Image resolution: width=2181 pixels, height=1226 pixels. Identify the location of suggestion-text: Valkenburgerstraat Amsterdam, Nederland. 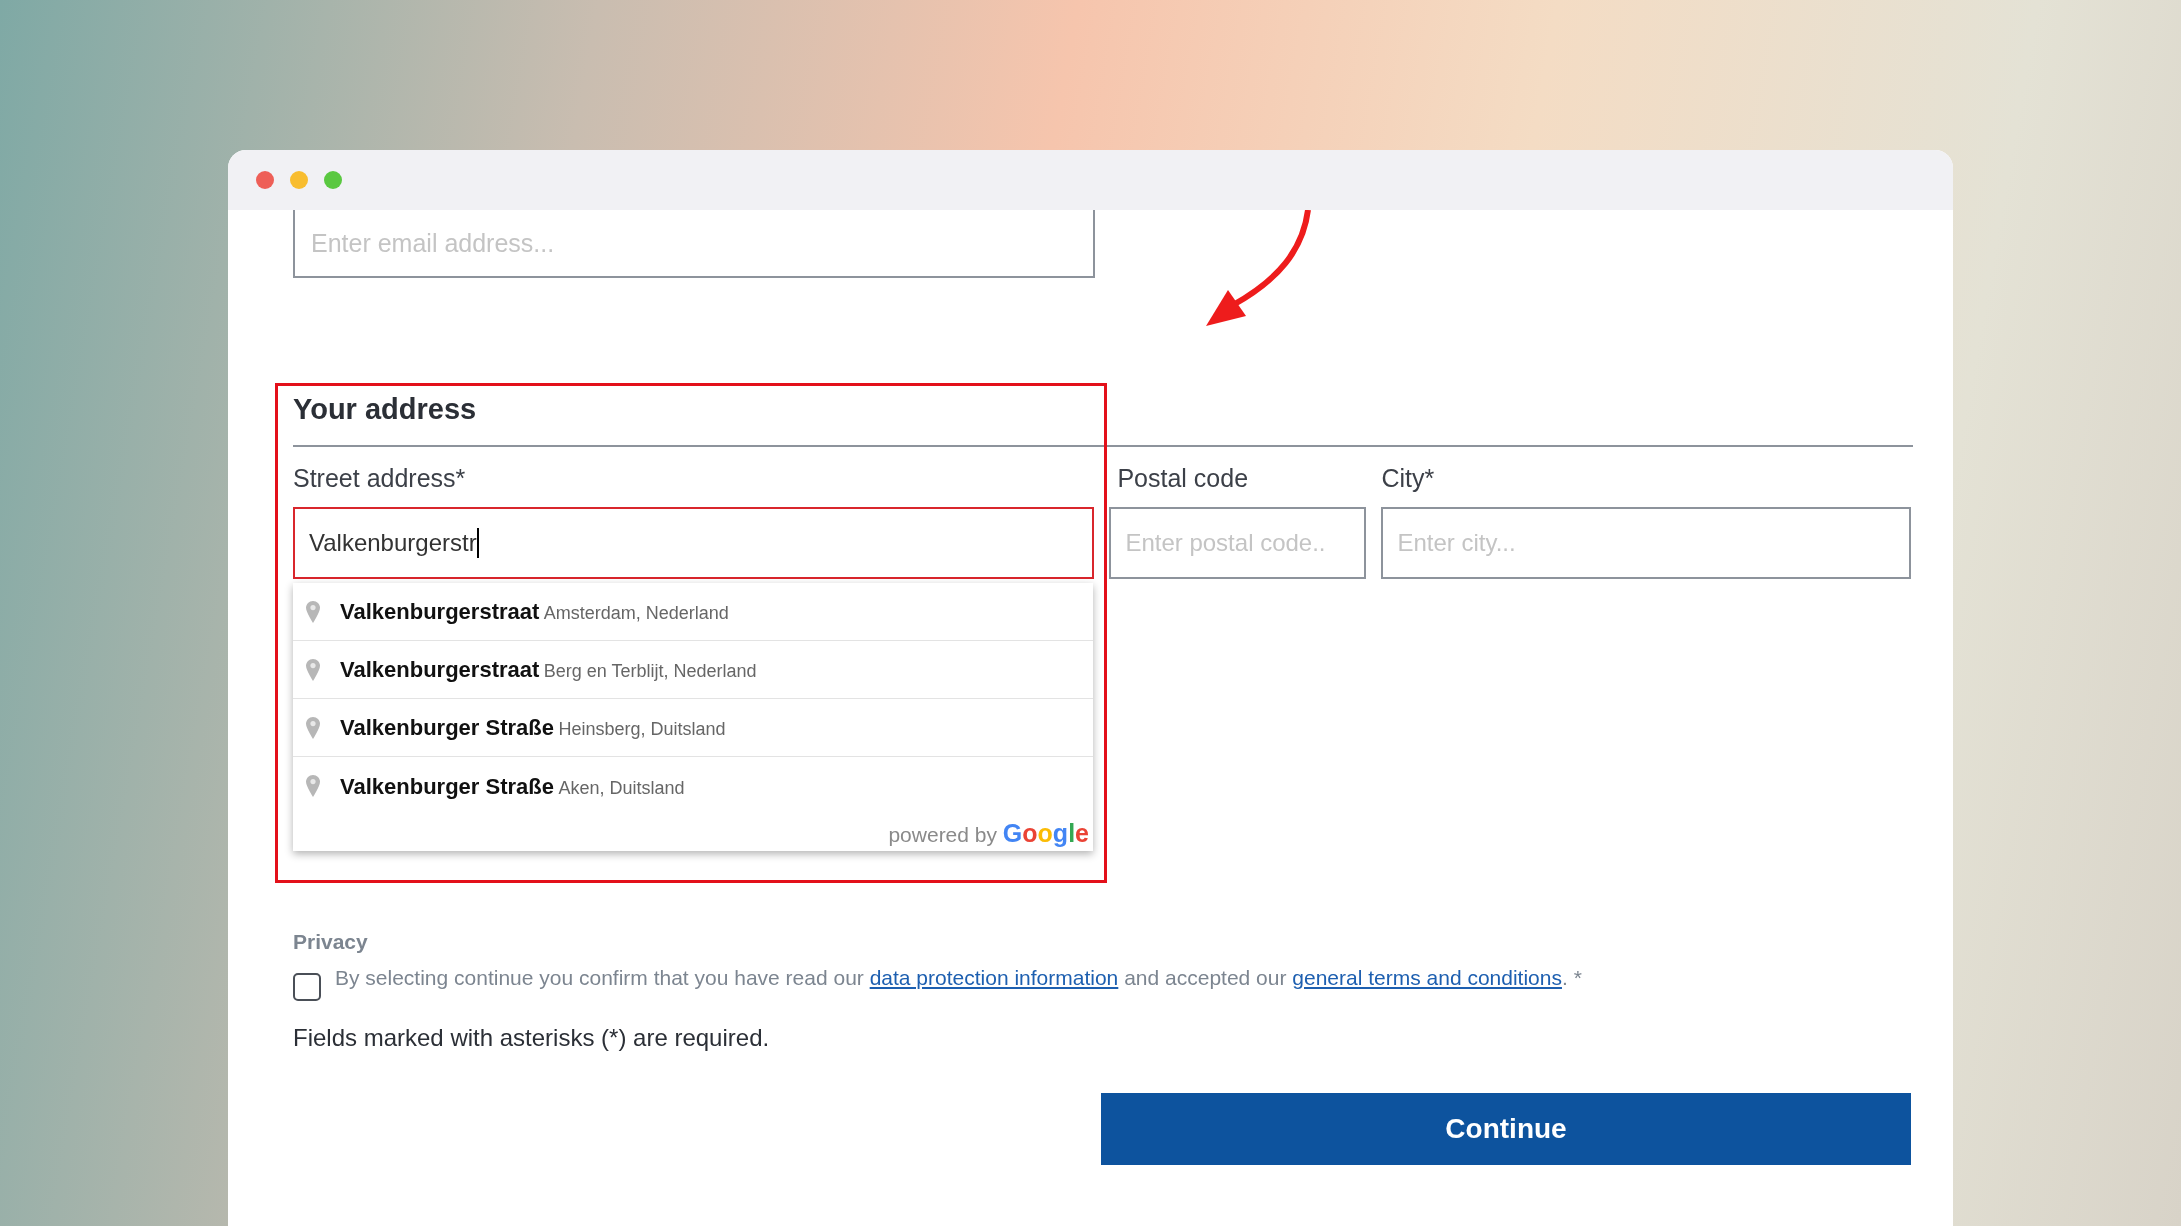
(534, 612).